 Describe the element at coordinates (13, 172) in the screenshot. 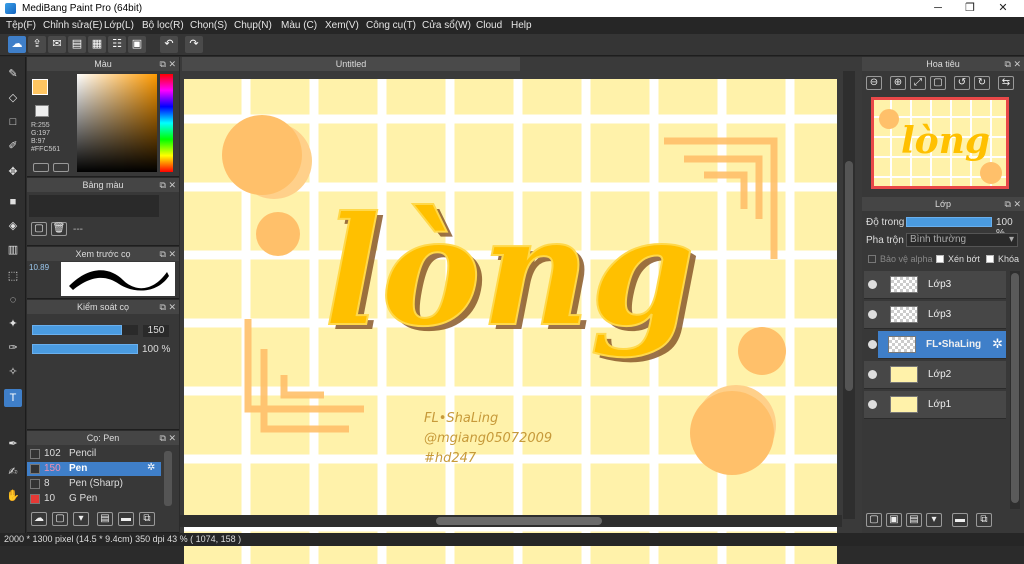

I see `move-tool-icon: ✥` at that location.